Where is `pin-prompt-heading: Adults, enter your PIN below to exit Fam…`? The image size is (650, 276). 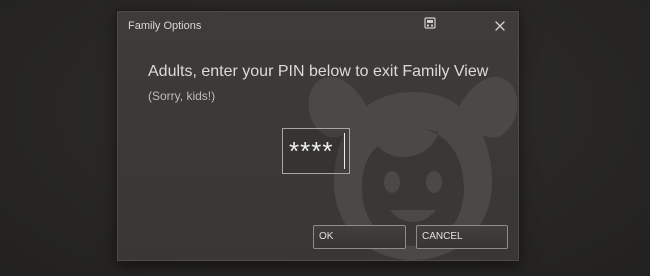
pin-prompt-heading: Adults, enter your PIN below to exit Fam… is located at coordinates (318, 71).